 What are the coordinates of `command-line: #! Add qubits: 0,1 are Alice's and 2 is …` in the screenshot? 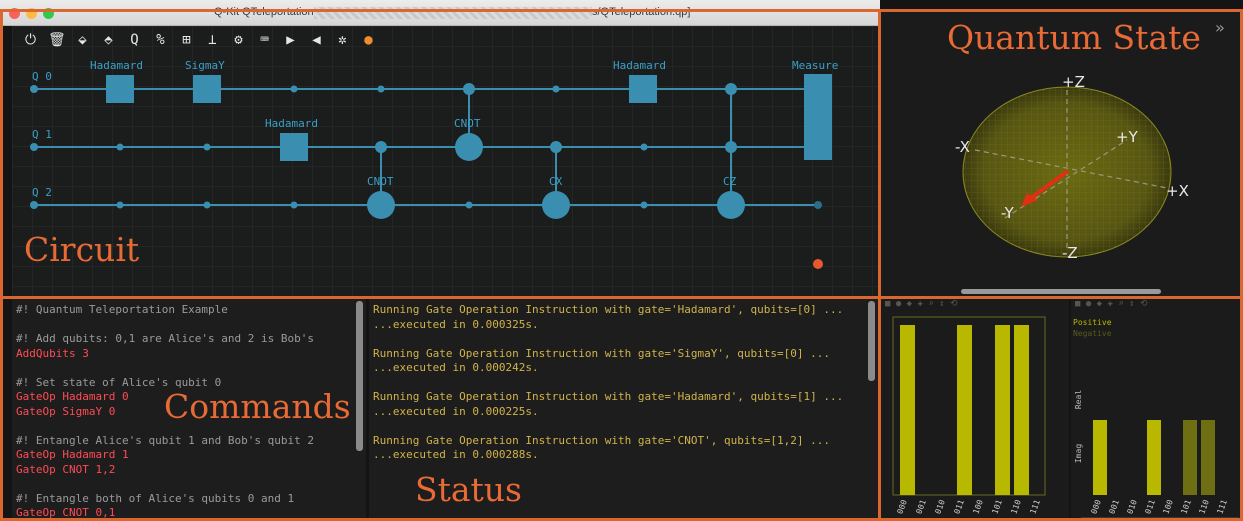 It's located at (165, 338).